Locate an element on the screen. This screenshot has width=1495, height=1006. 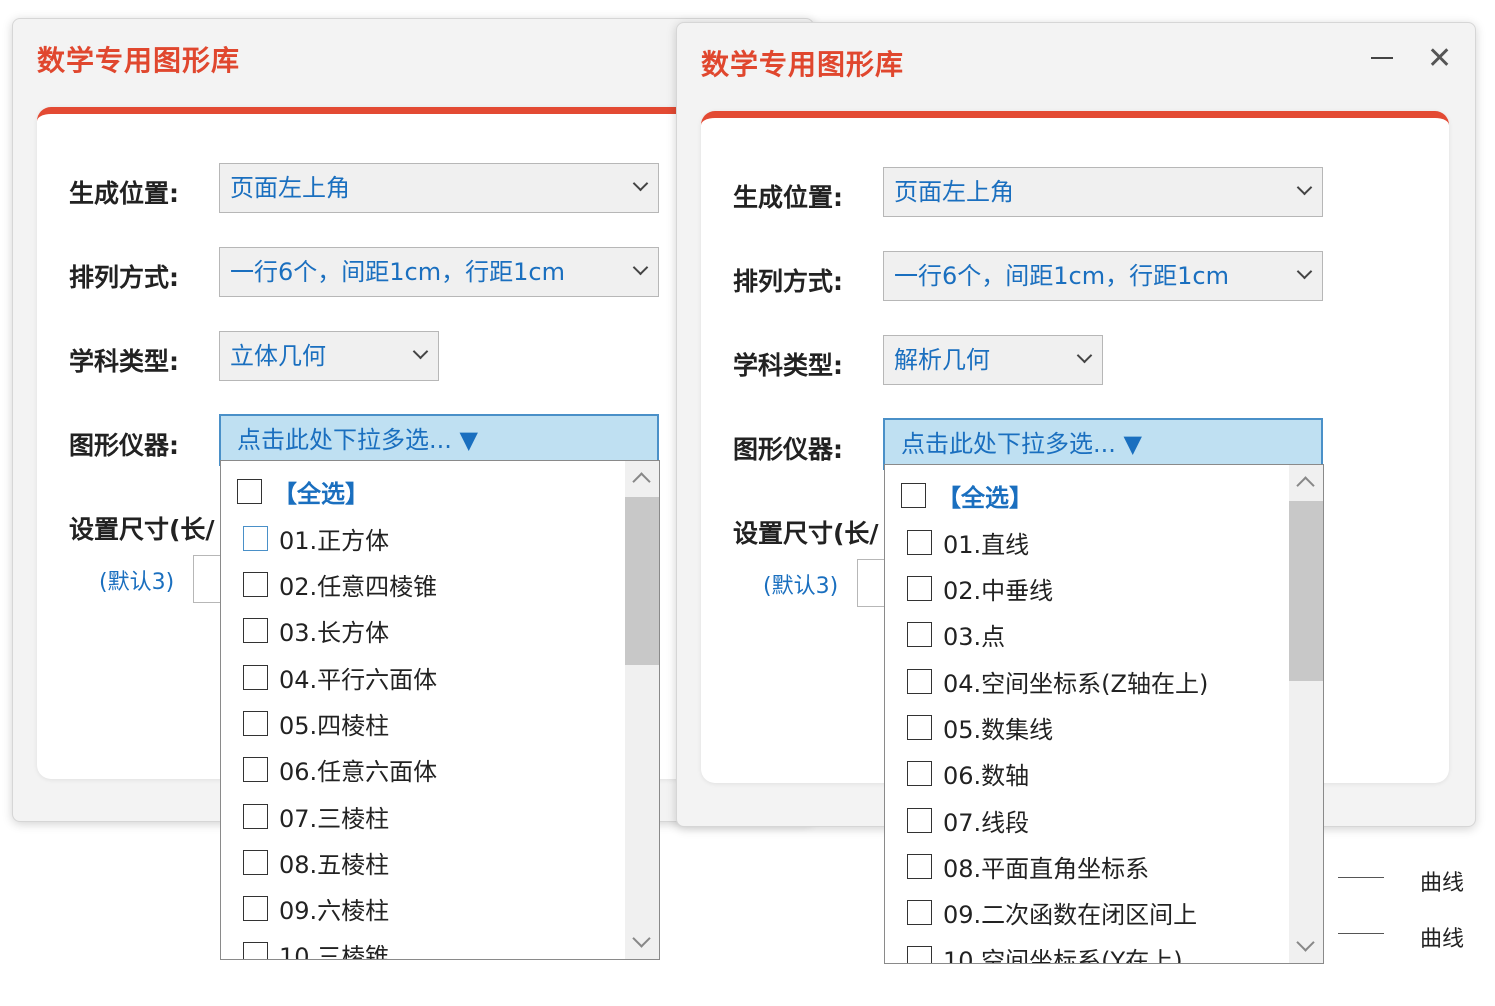
list-item: 09.二次函数在闭区间上 is located at coordinates (1052, 912).